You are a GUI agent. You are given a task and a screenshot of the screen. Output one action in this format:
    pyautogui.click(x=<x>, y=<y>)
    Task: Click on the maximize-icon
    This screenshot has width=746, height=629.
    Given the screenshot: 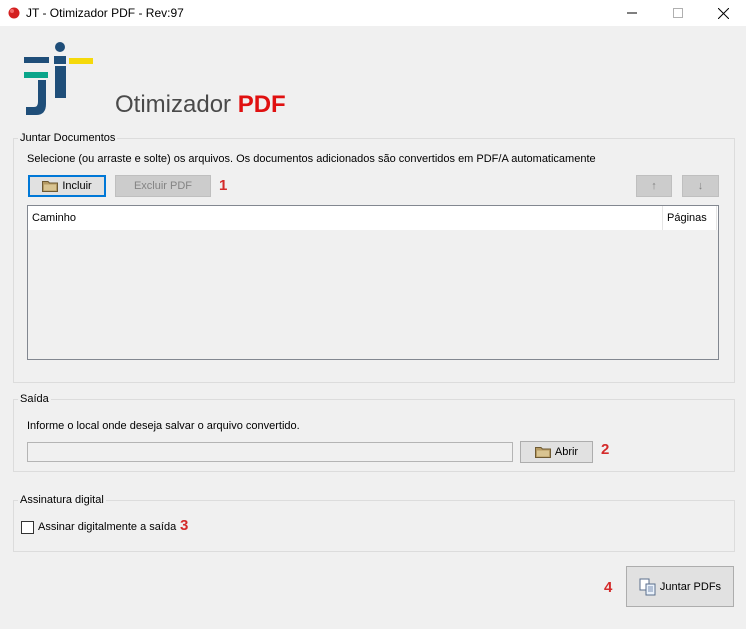 What is the action you would take?
    pyautogui.click(x=678, y=13)
    